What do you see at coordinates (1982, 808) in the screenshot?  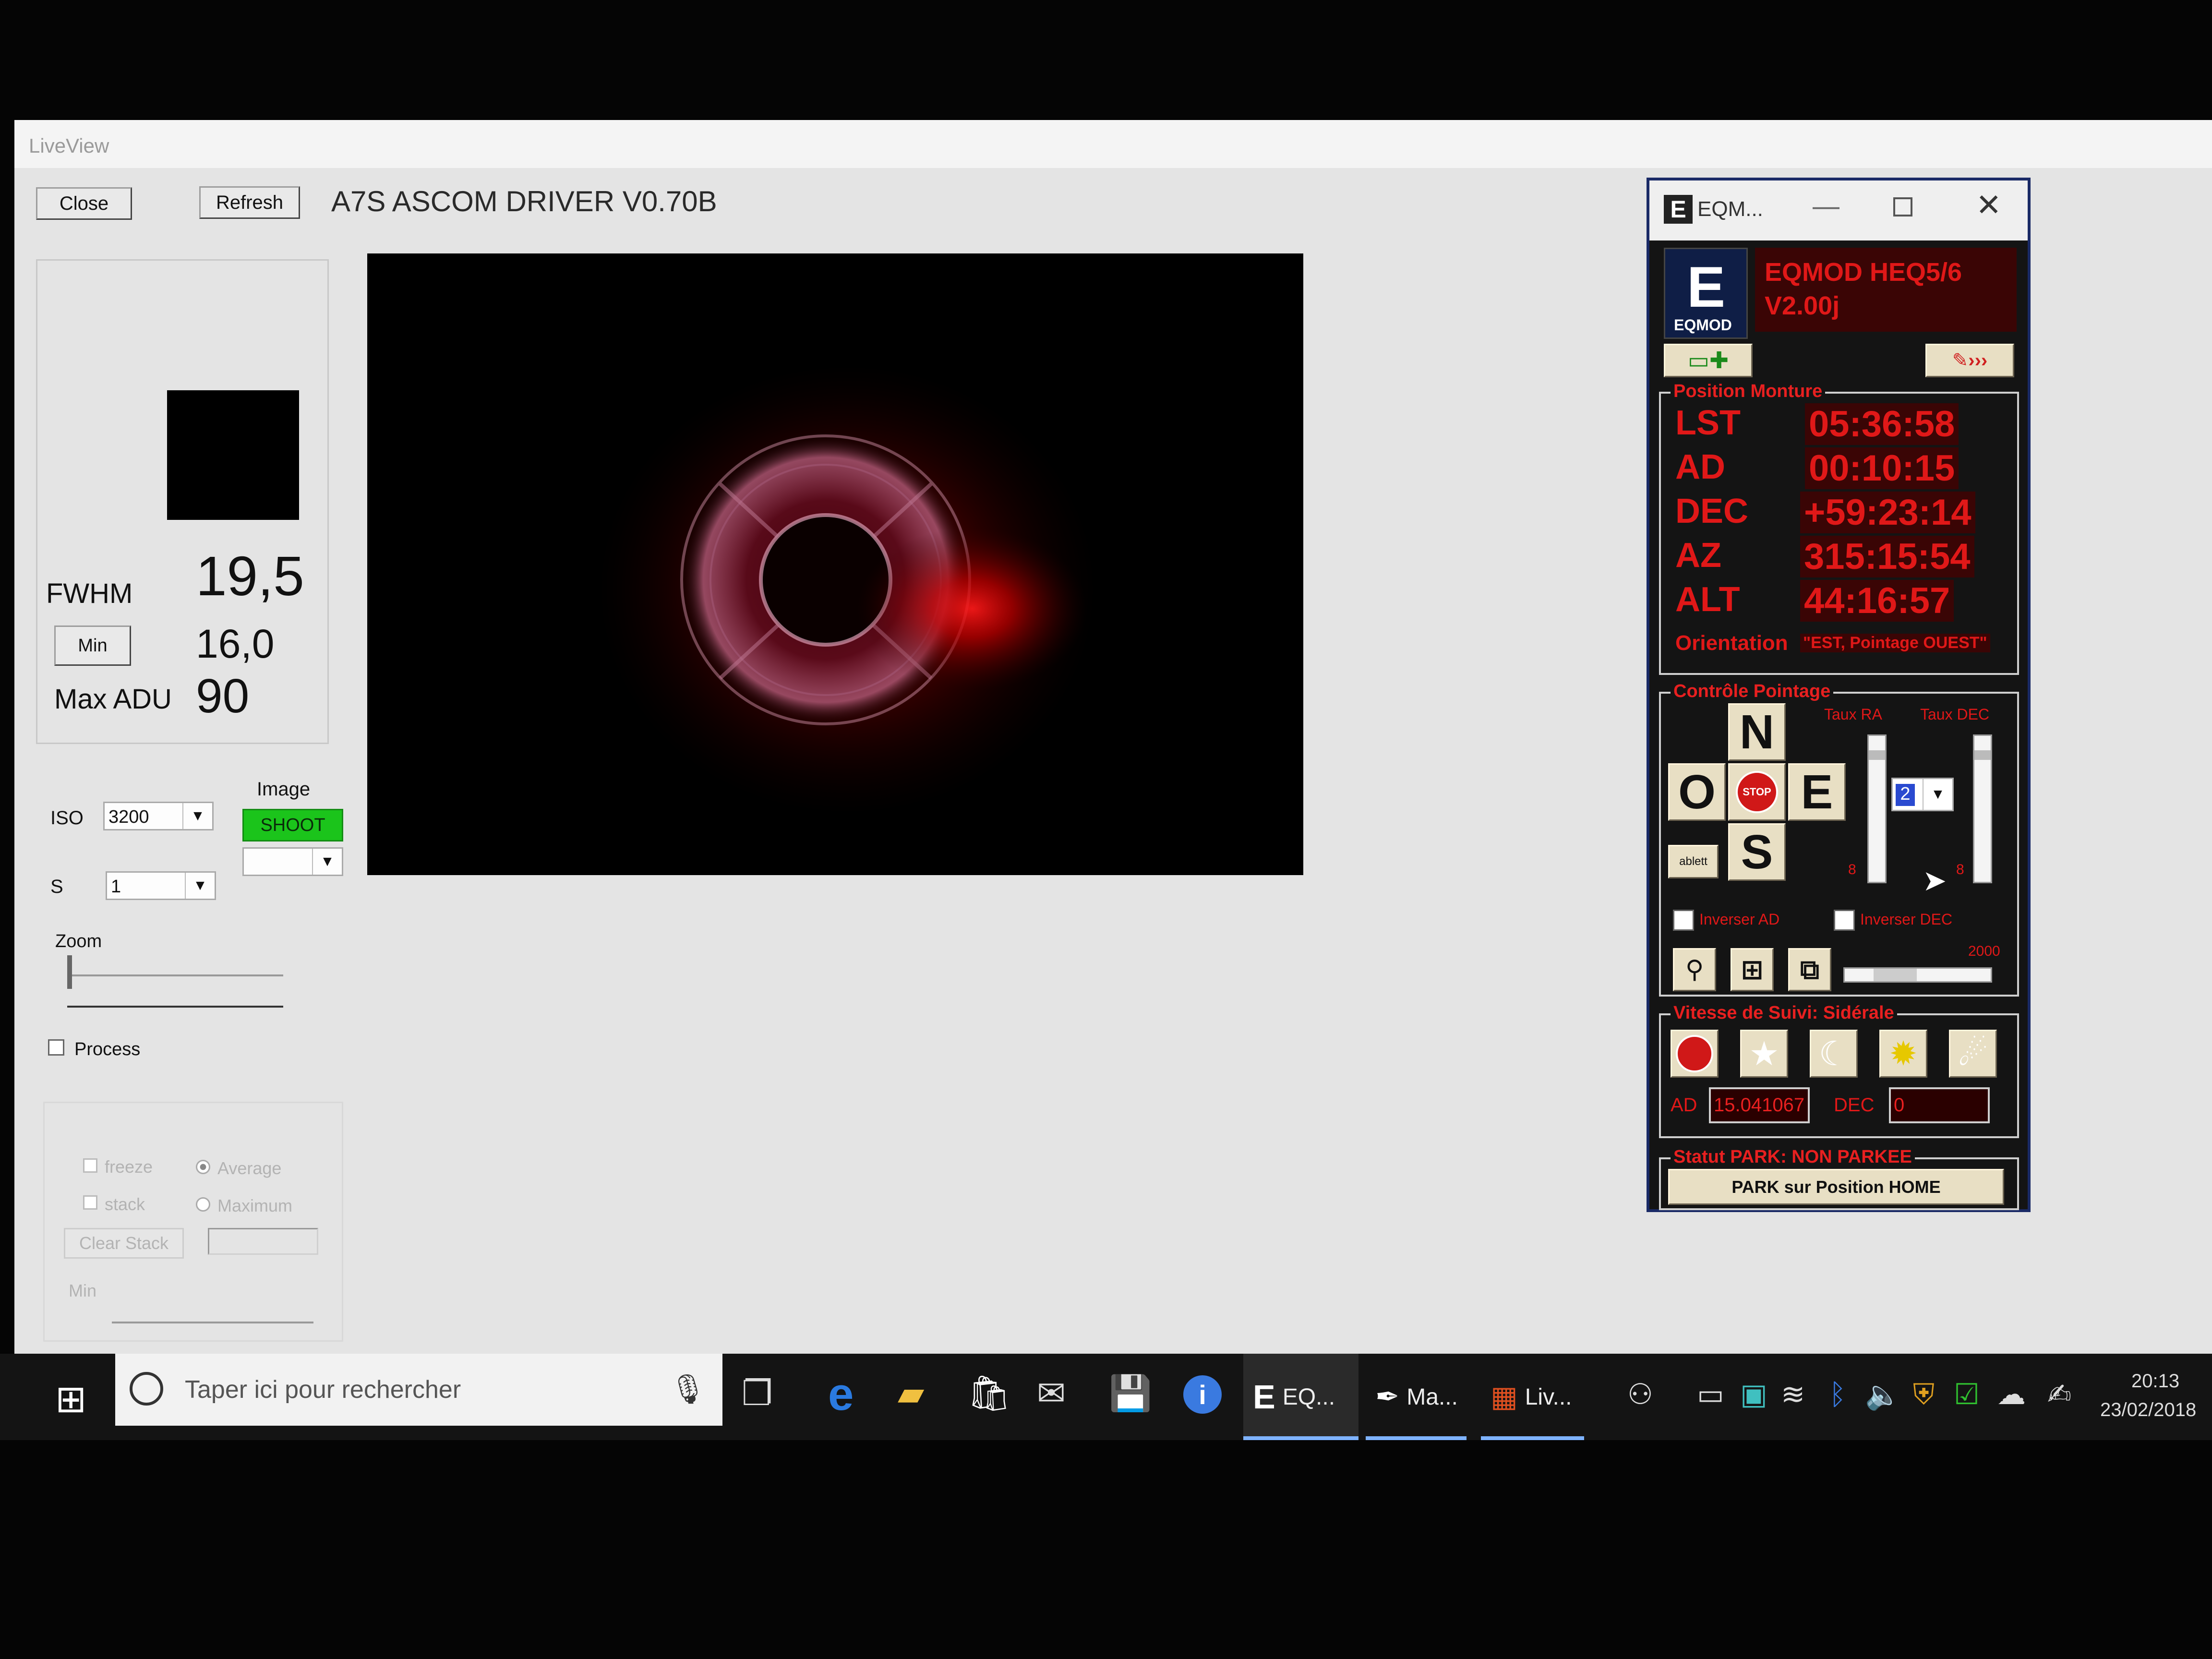 I see `dec-rate-slider` at bounding box center [1982, 808].